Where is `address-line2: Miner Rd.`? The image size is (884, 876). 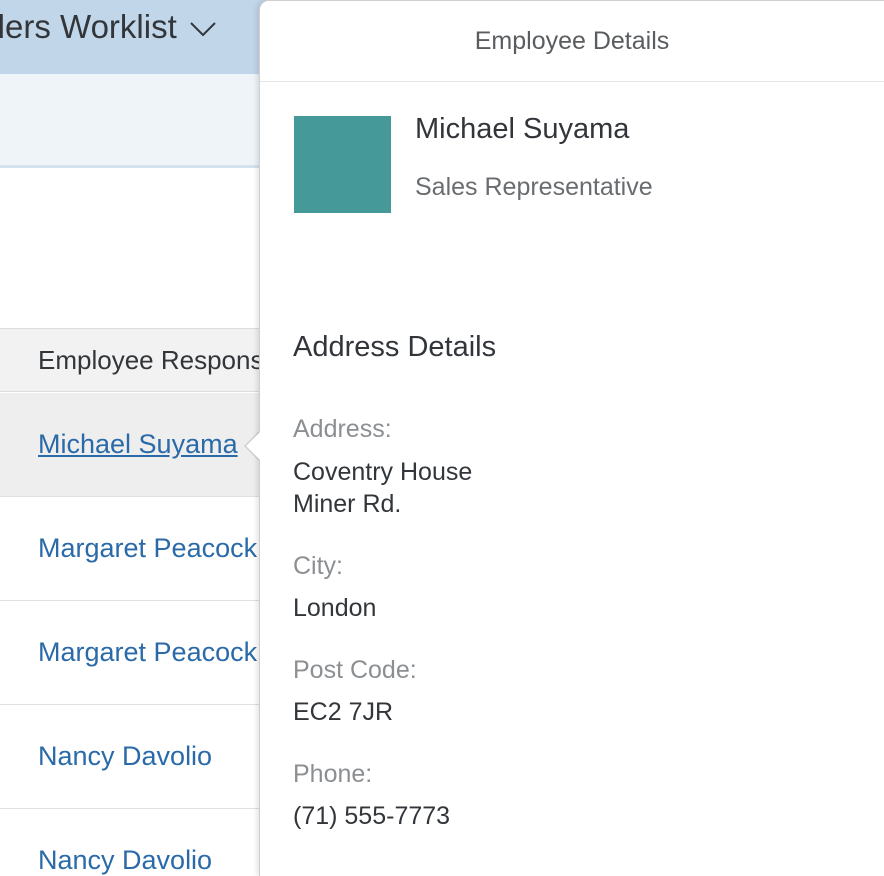
address-line2: Miner Rd. is located at coordinates (347, 504).